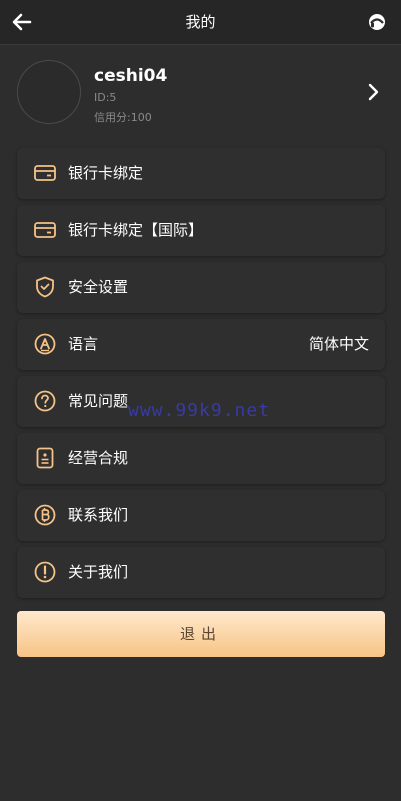  Describe the element at coordinates (201, 572) in the screenshot. I see `menu-item-about: 关于我们` at that location.